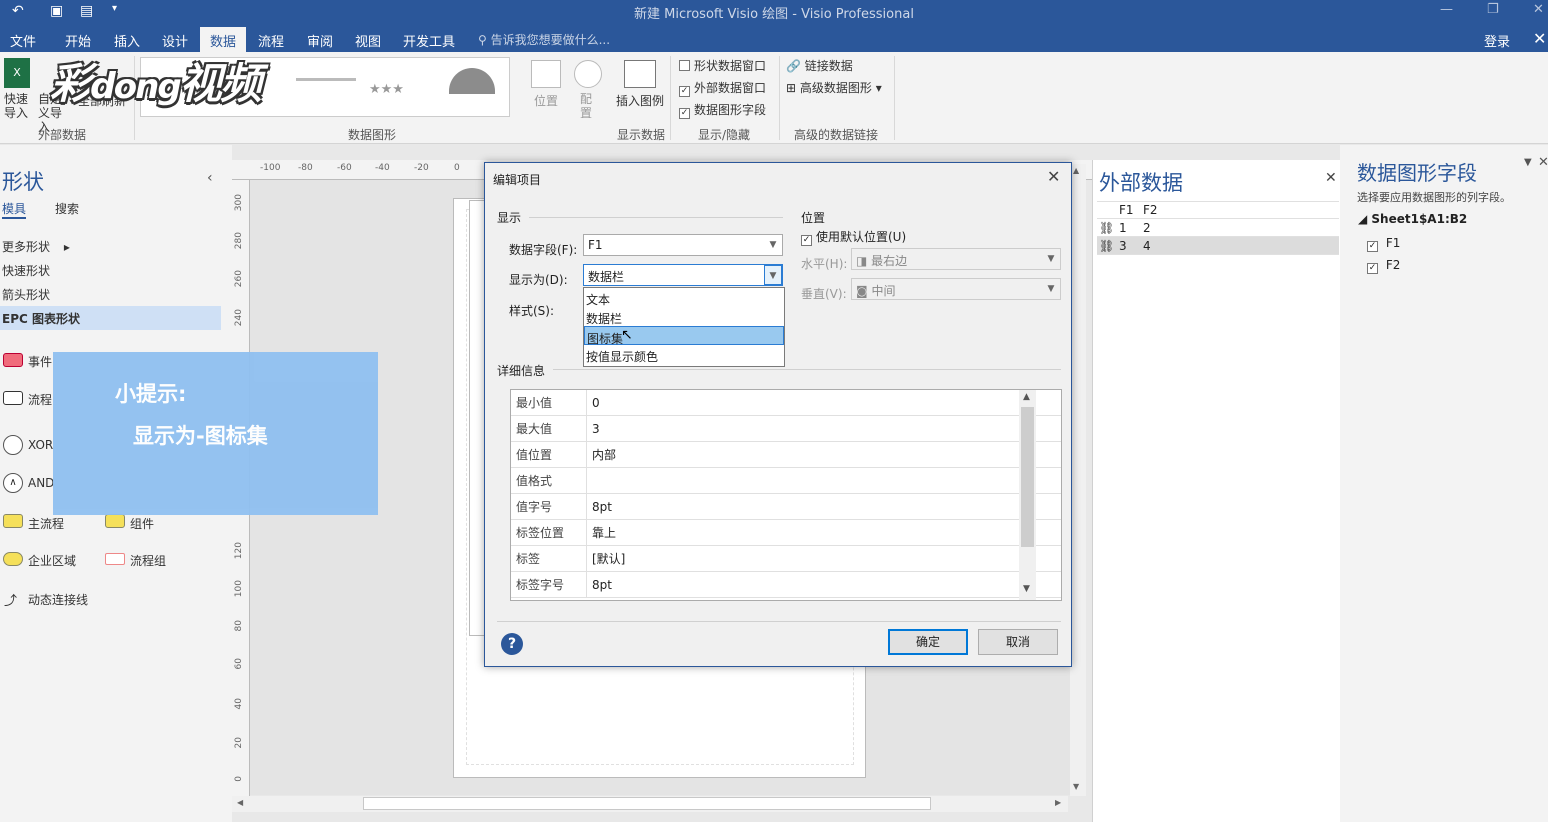 The image size is (1548, 822). What do you see at coordinates (546, 100) in the screenshot?
I see `position-button: 位置` at bounding box center [546, 100].